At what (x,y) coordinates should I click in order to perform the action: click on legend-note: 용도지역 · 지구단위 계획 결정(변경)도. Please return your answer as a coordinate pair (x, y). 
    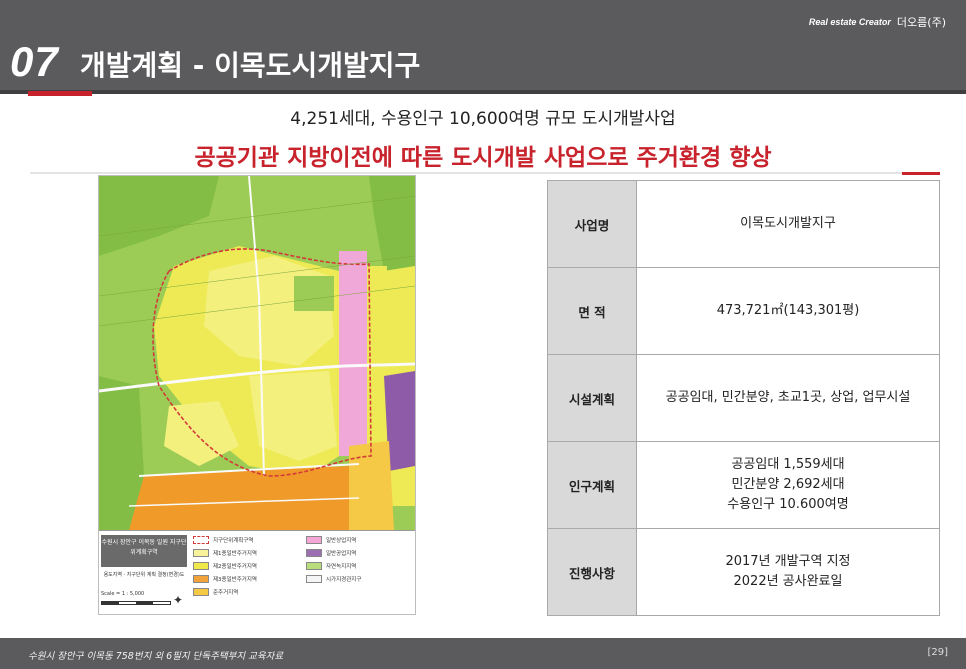
    Looking at the image, I should click on (144, 575).